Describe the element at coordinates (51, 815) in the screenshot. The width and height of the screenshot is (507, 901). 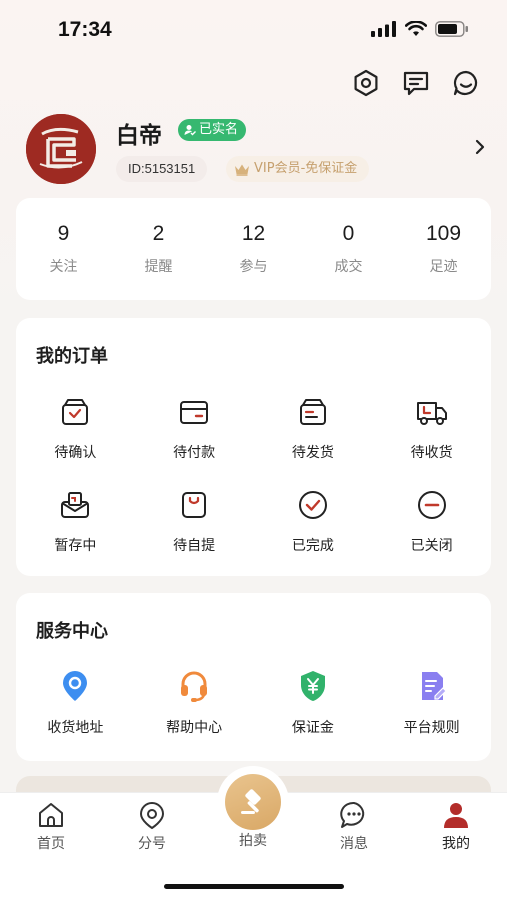
I see `home-icon` at that location.